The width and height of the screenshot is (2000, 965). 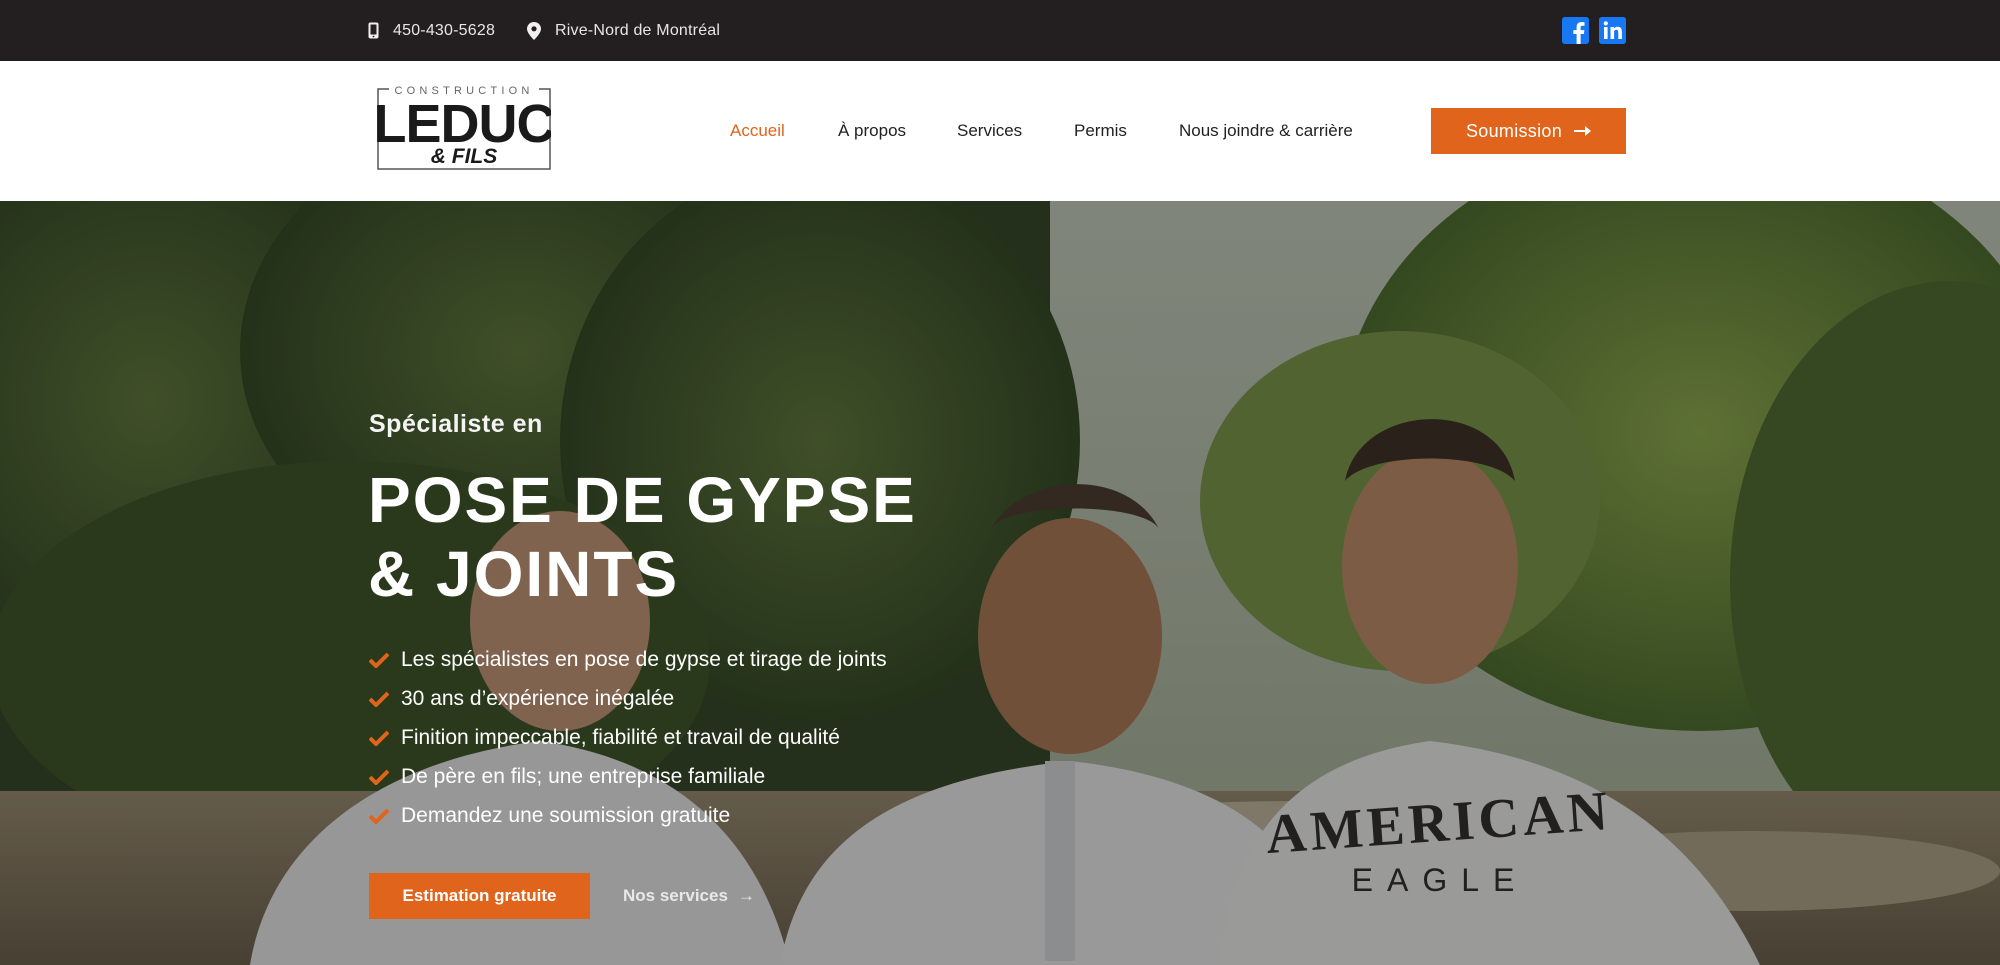 I want to click on hero-title-line-2: & JOINTS, so click(x=524, y=574).